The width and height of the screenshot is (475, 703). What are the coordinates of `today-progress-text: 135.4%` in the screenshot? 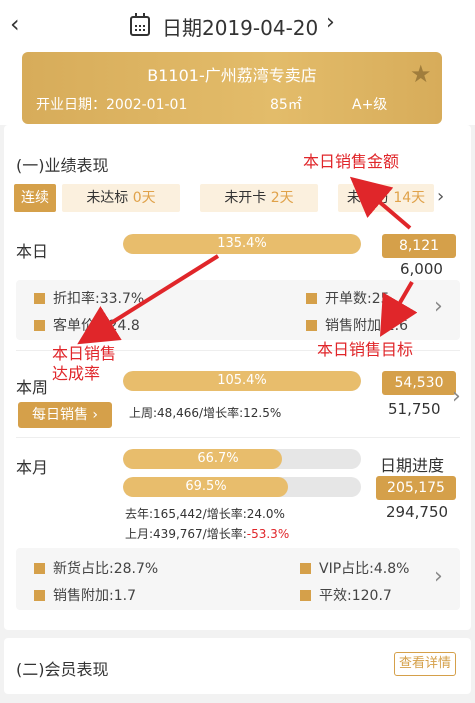 It's located at (242, 243).